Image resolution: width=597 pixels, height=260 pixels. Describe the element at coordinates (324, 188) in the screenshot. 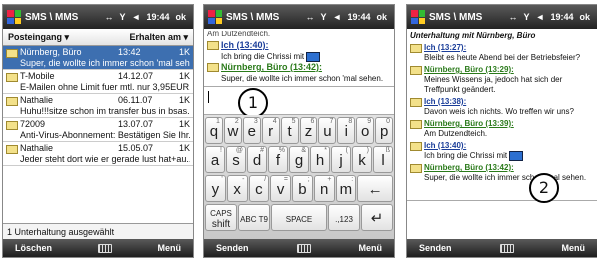

I see `key-n: + n` at that location.